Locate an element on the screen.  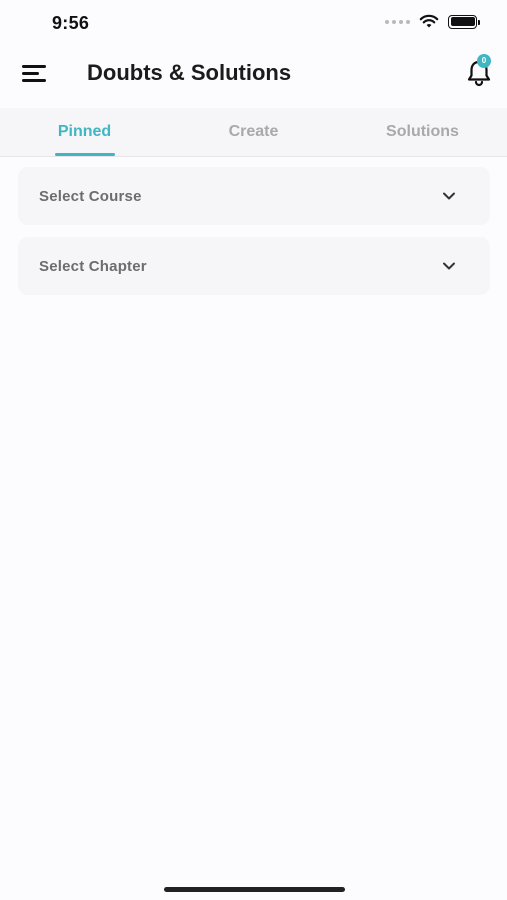
battery-icon is located at coordinates (464, 21).